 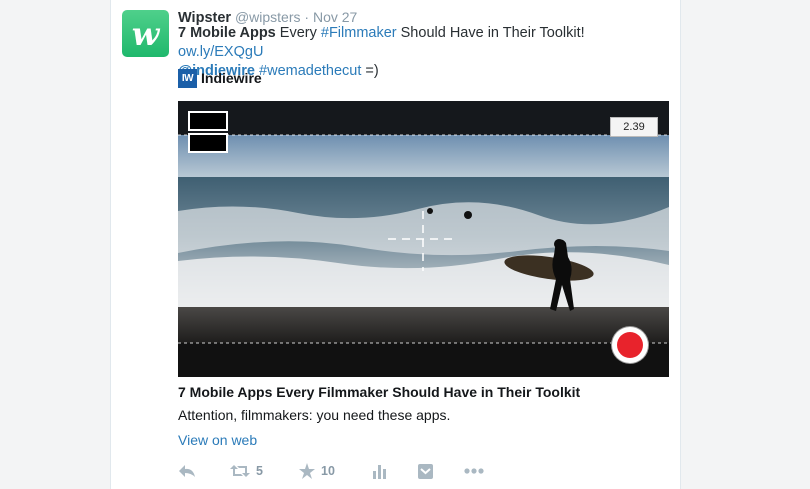 I want to click on avatar-letter: w, so click(x=145, y=33).